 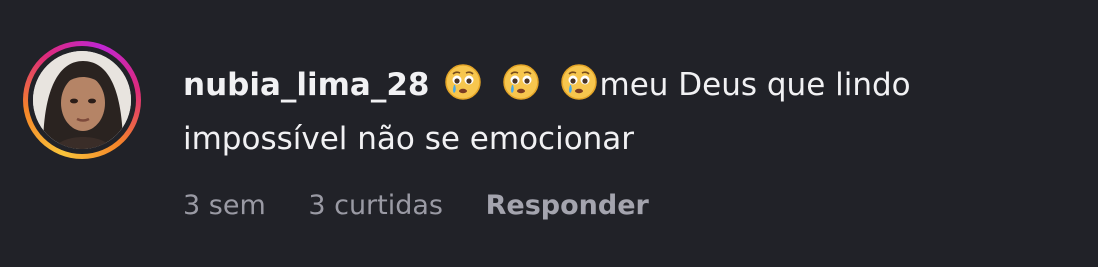 I want to click on username: nubia_lima_28, so click(x=306, y=85).